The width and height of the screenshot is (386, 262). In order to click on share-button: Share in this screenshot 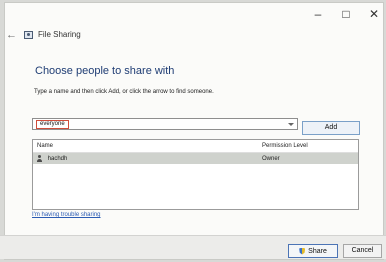, I will do `click(313, 251)`.